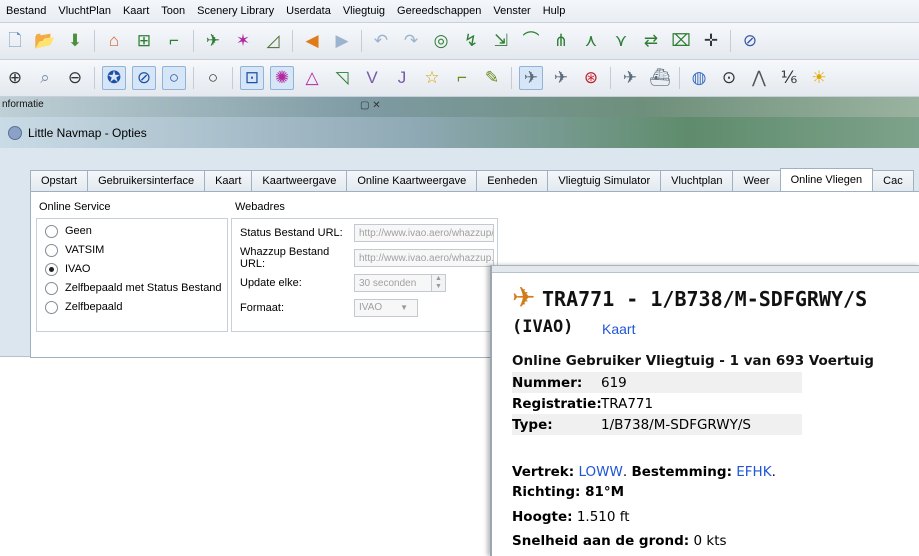 The width and height of the screenshot is (919, 556). Describe the element at coordinates (213, 41) in the screenshot. I see `airport-icon: ✈` at that location.